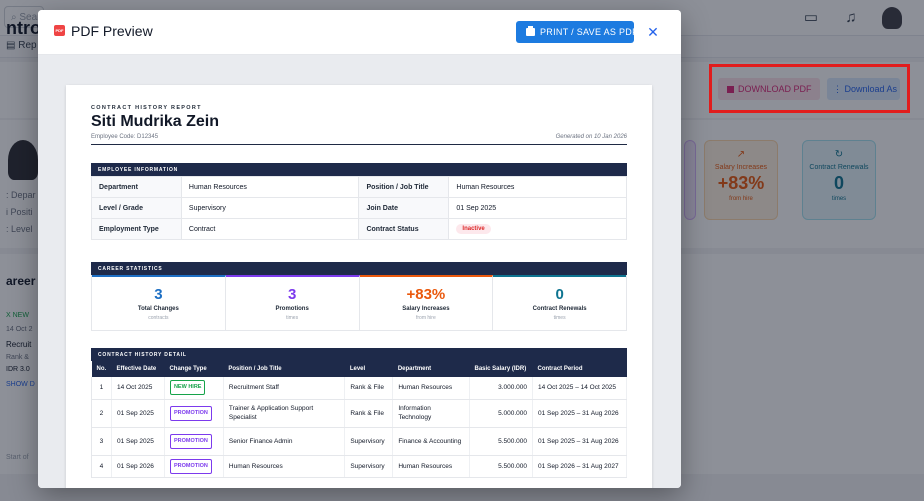  I want to click on print-save-pdf-button: PRINT / SAVE AS PDF, so click(577, 32).